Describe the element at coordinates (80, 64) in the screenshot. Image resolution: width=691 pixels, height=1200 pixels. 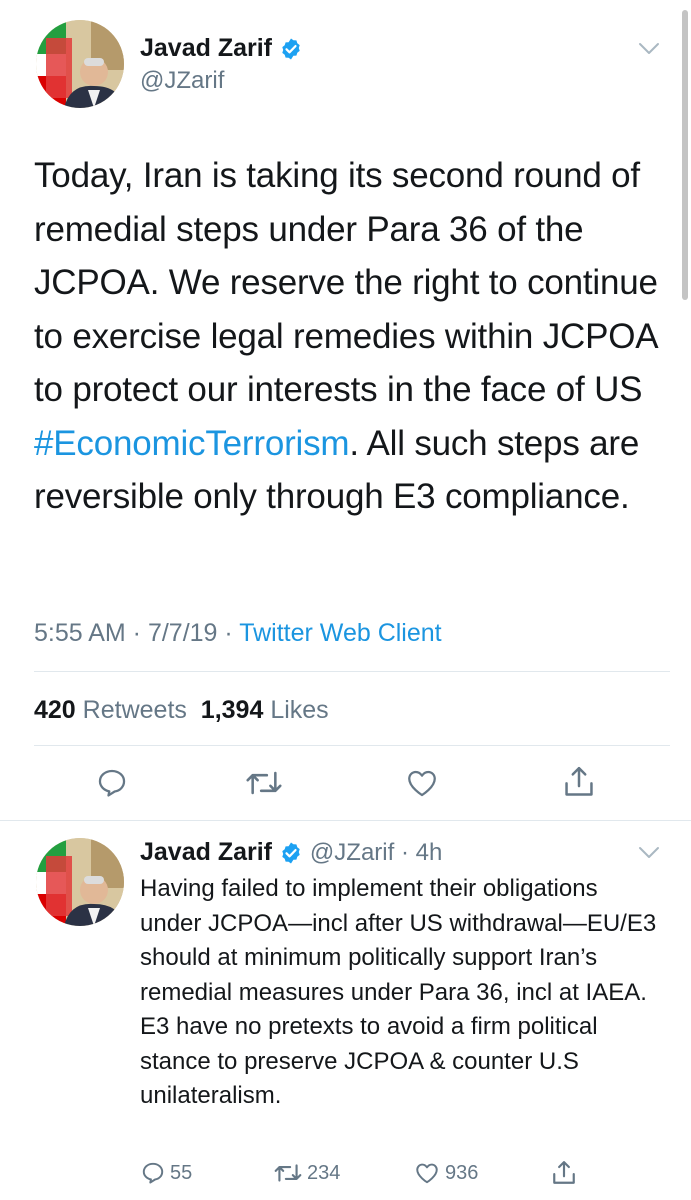
I see `author-avatar` at that location.